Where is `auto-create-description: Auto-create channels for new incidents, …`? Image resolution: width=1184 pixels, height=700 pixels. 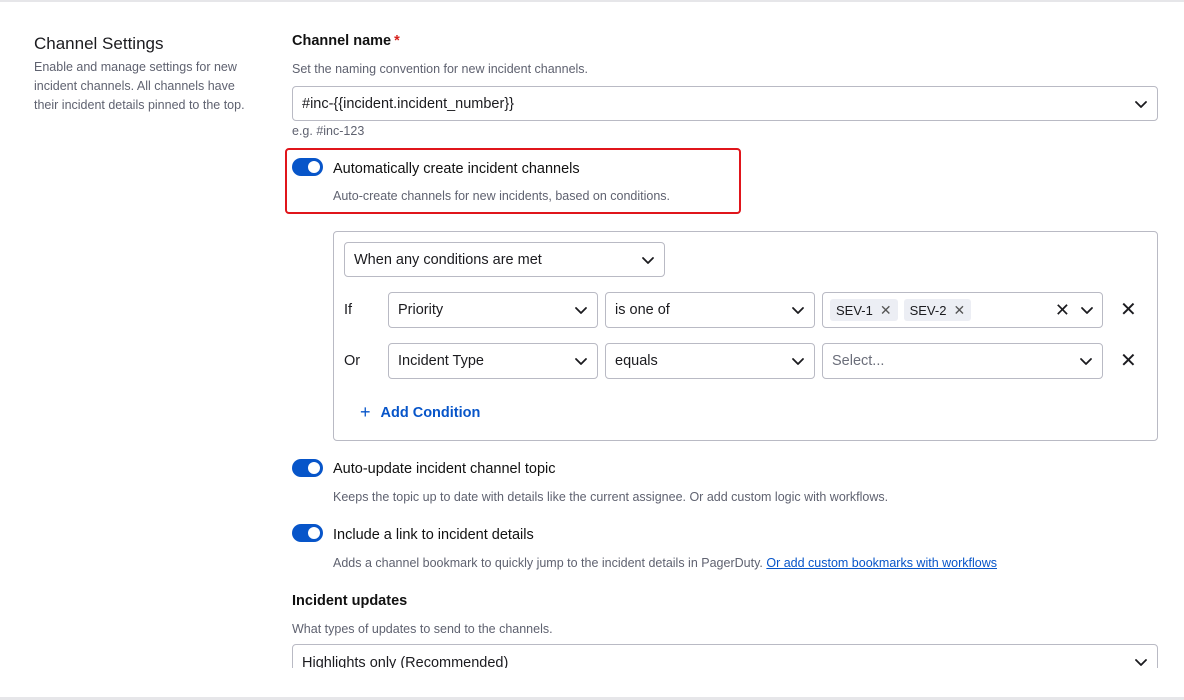
auto-create-description: Auto-create channels for new incidents, … is located at coordinates (502, 196).